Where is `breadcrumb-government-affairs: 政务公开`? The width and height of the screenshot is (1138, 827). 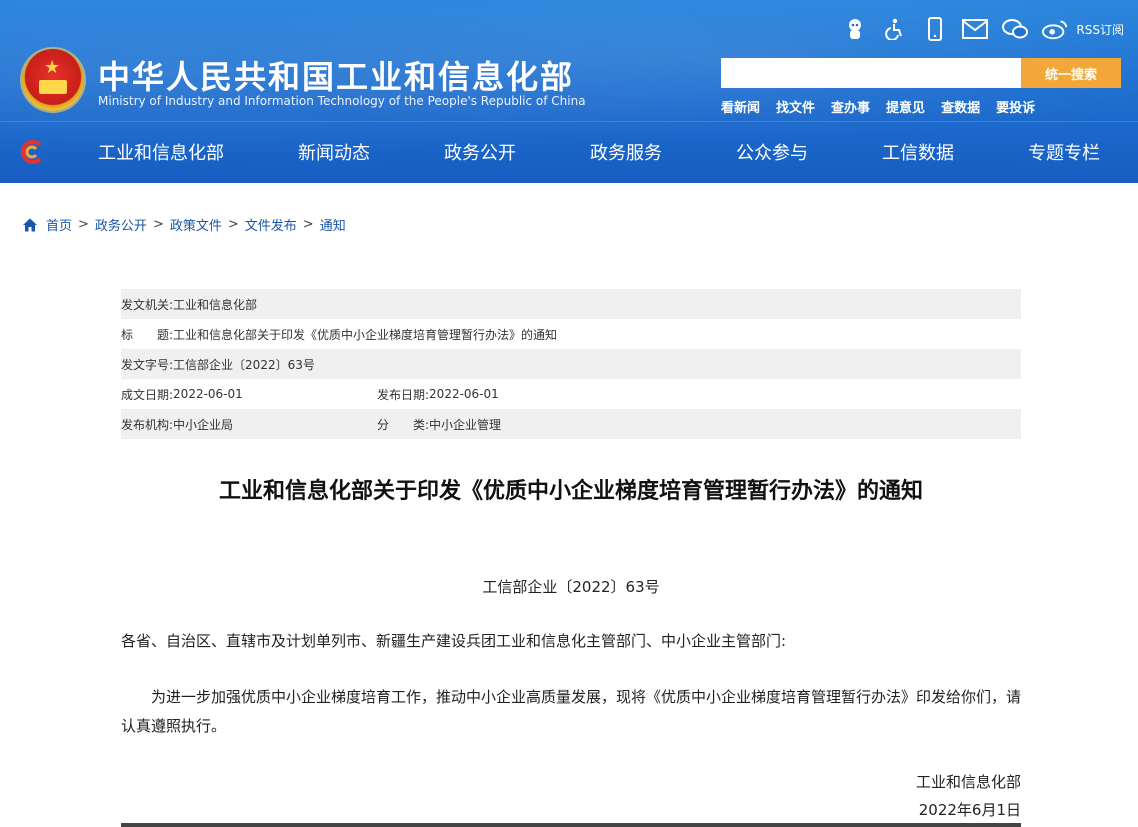 breadcrumb-government-affairs: 政务公开 is located at coordinates (121, 224).